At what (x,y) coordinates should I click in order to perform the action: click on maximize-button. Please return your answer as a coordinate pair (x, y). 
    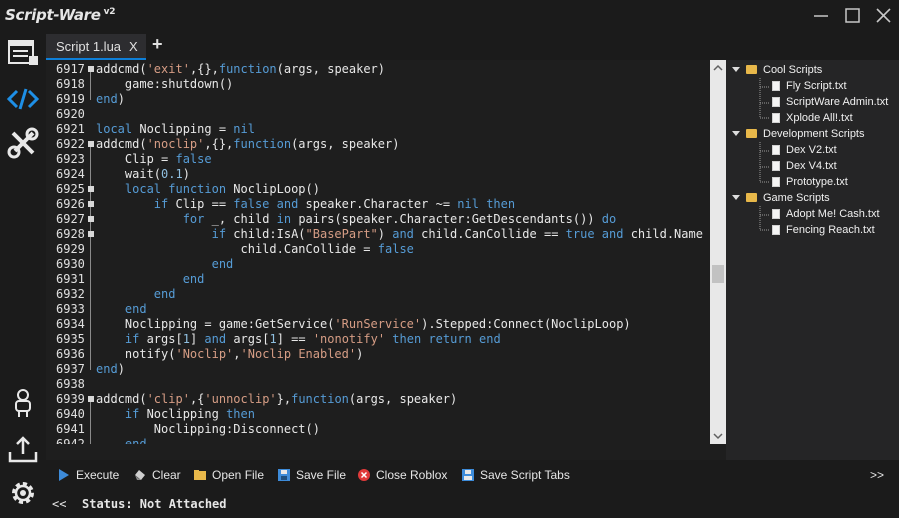
    Looking at the image, I should click on (852, 16).